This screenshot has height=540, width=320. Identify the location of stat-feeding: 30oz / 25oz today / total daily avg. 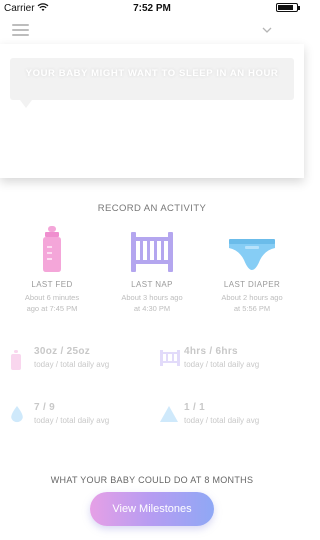
(80, 361).